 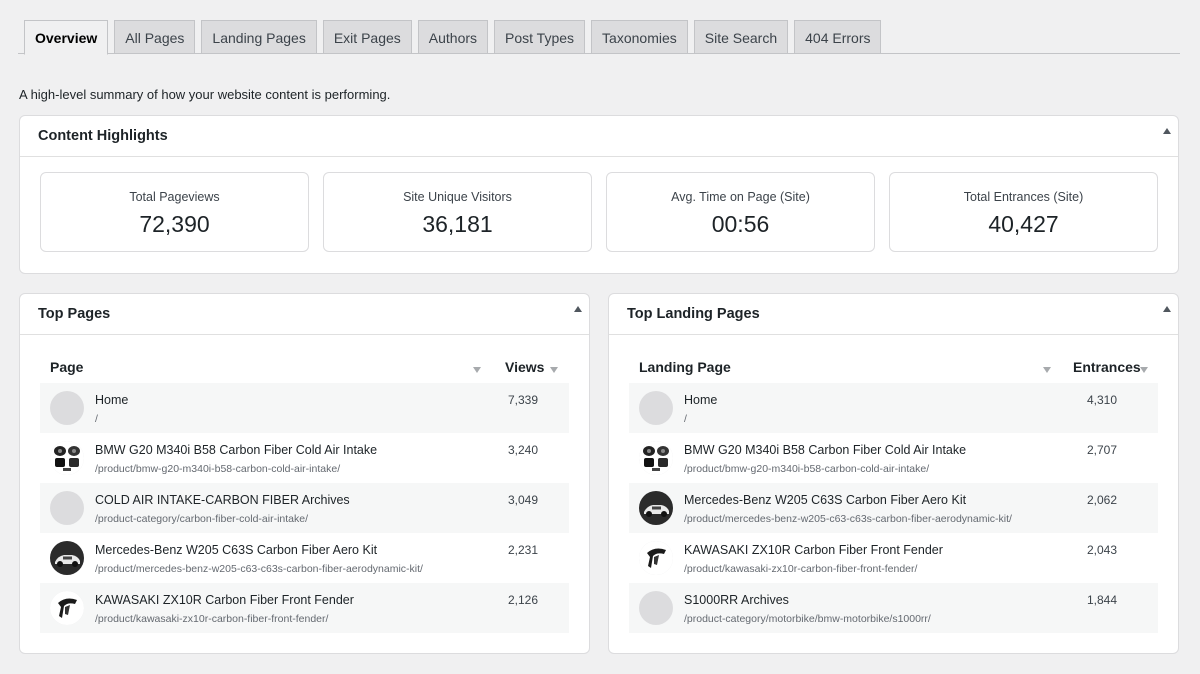 I want to click on kpi-label: Total Entrances (Site), so click(x=1023, y=197).